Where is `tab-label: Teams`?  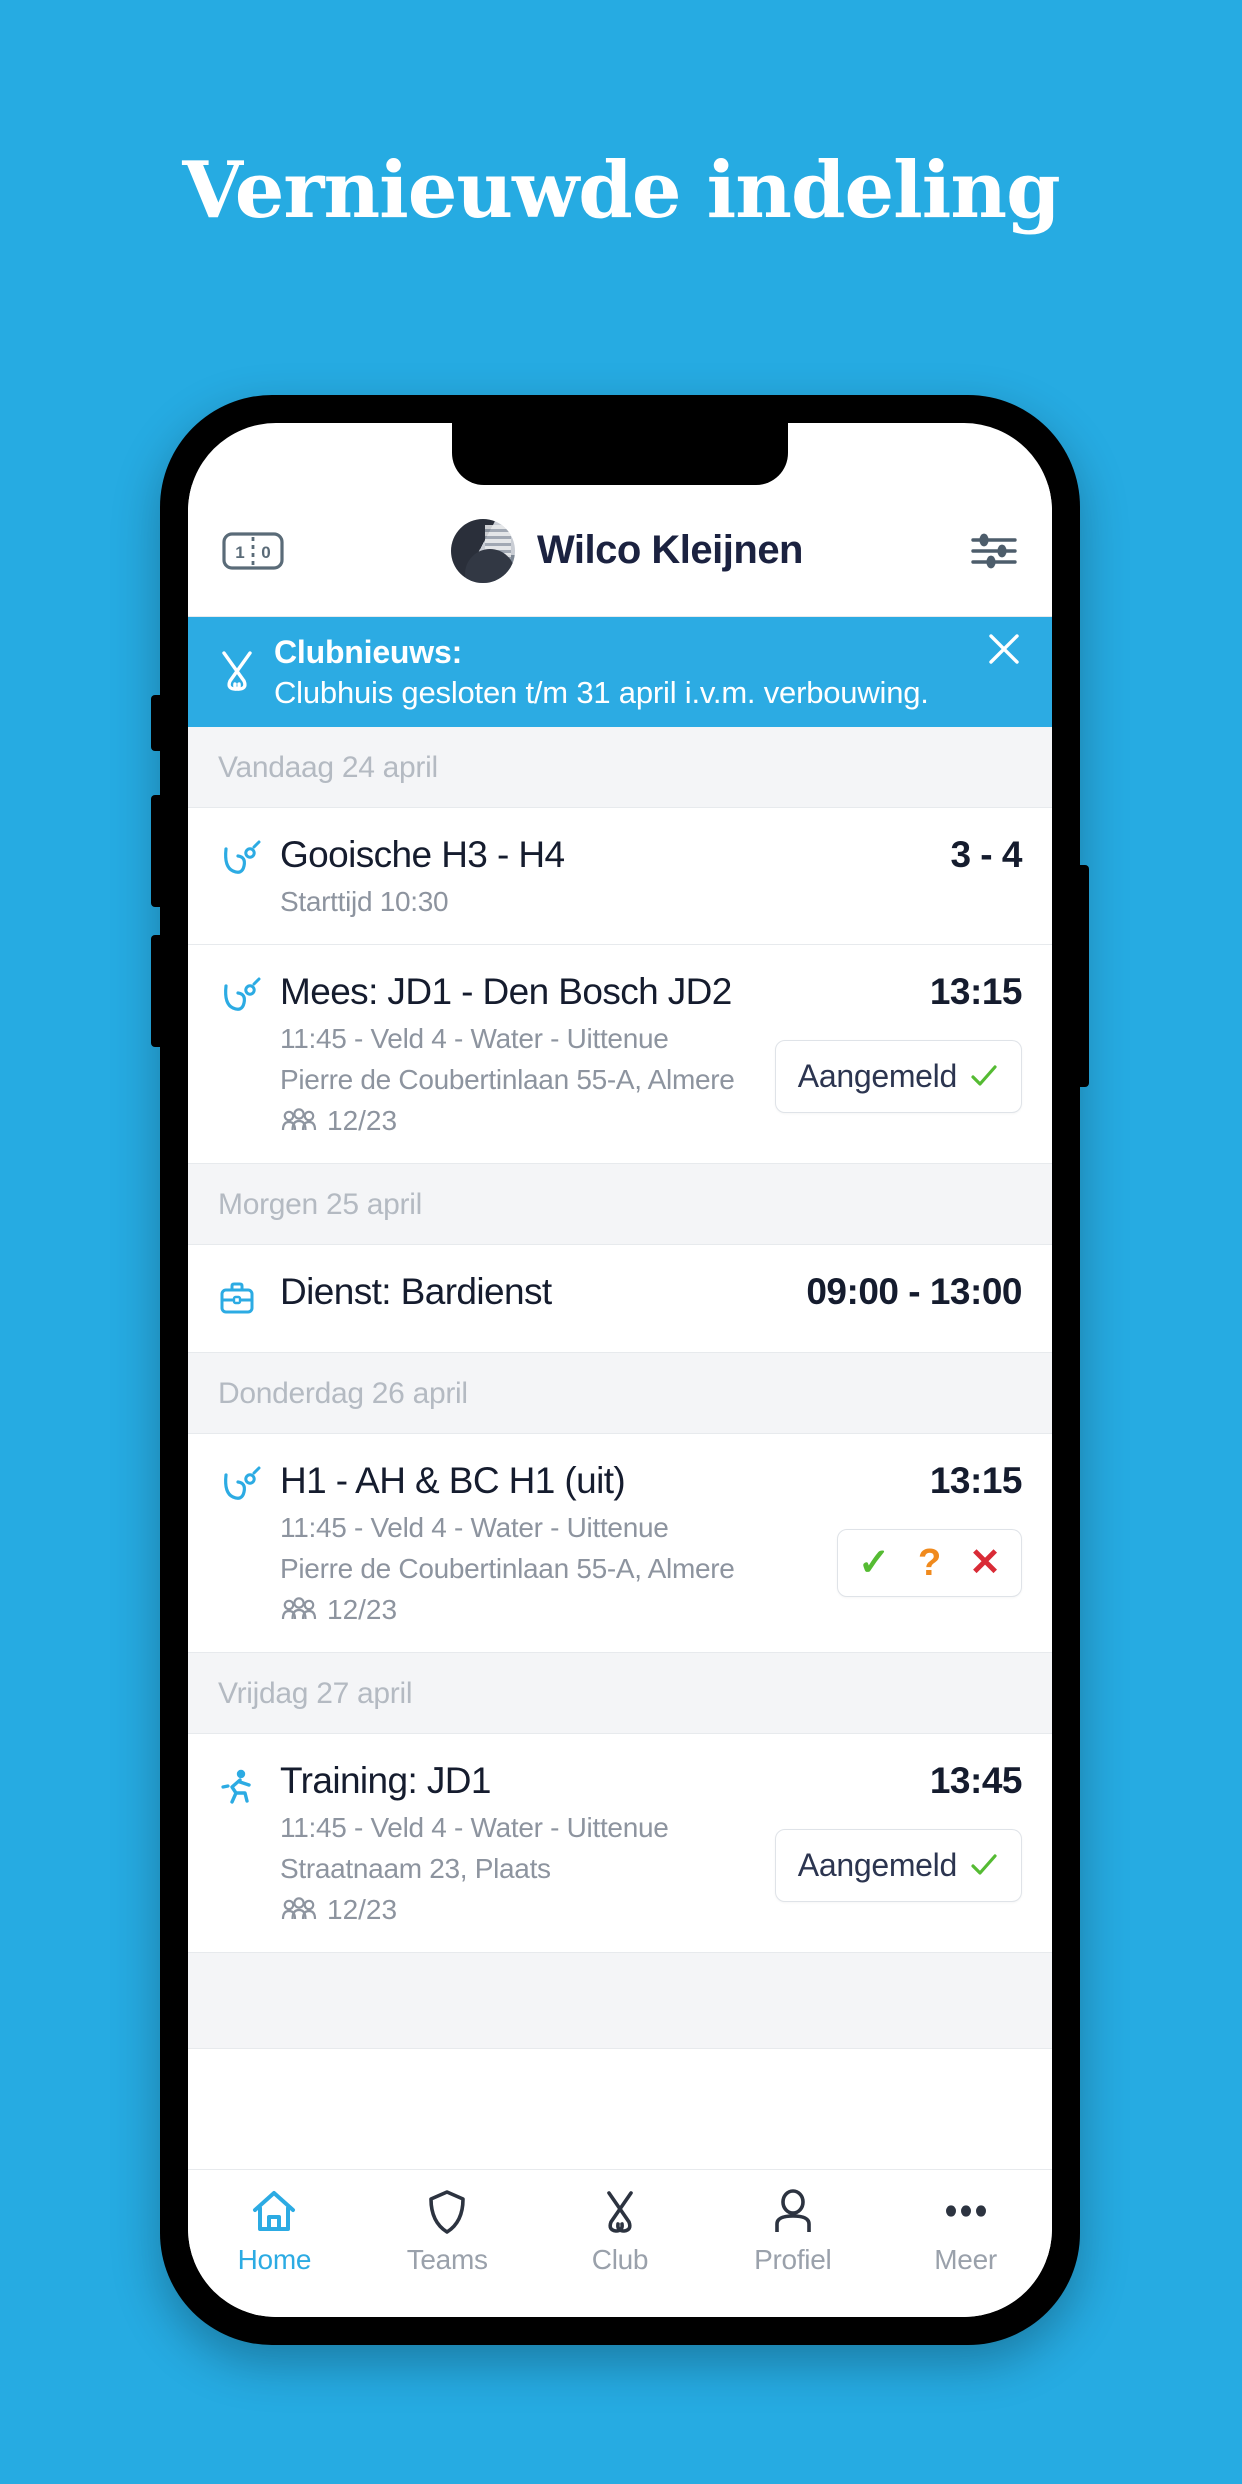
tab-label: Teams is located at coordinates (447, 2259).